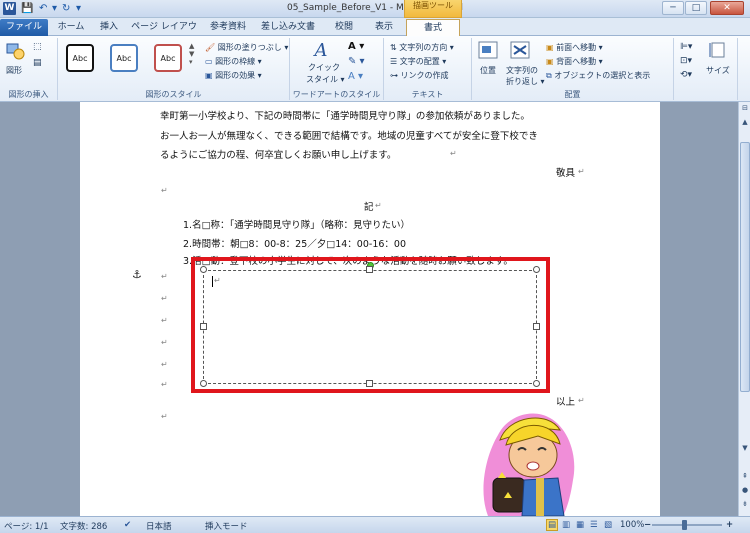 This screenshot has width=750, height=533. What do you see at coordinates (686, 61) in the screenshot?
I see `group-objects-icon: ⊡▾` at bounding box center [686, 61].